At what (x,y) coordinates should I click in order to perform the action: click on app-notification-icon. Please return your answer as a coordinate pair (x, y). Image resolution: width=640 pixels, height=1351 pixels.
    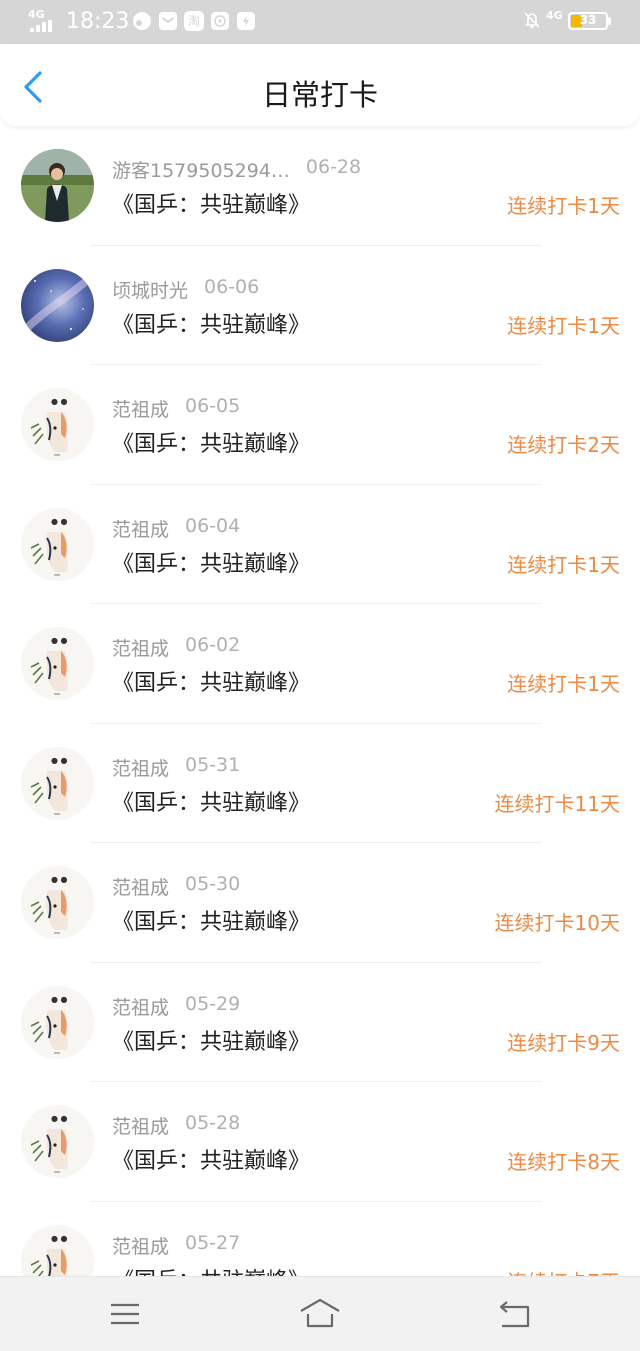
    Looking at the image, I should click on (142, 21).